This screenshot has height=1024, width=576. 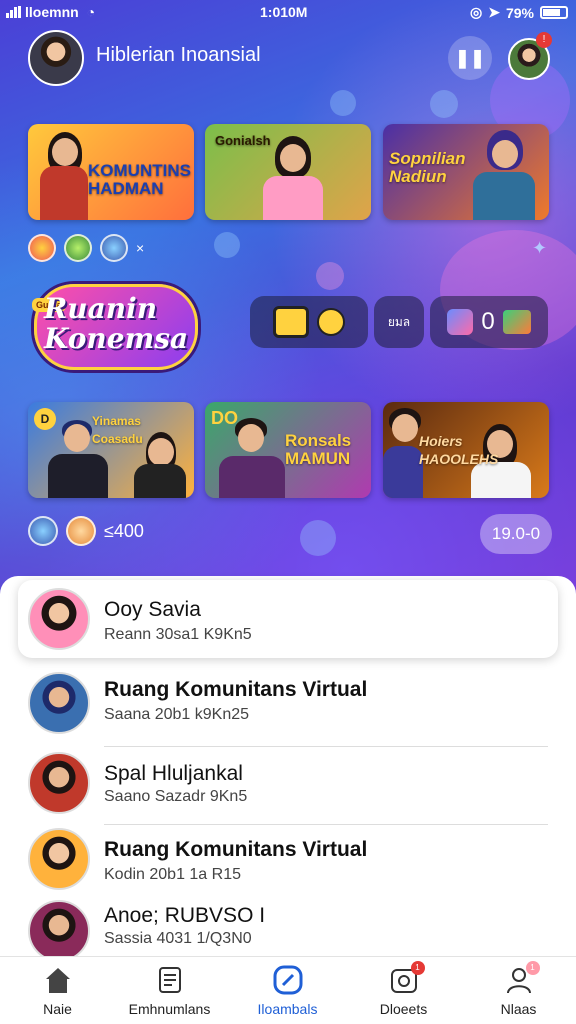 I want to click on list-item-subtitle: Saana 20b1 k9Kn25, so click(x=177, y=714).